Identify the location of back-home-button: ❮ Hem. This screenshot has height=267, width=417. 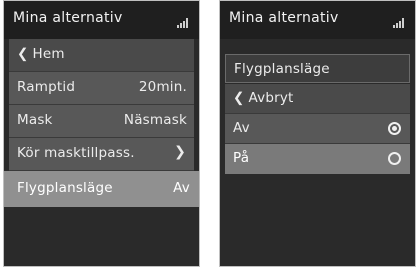
(101, 55).